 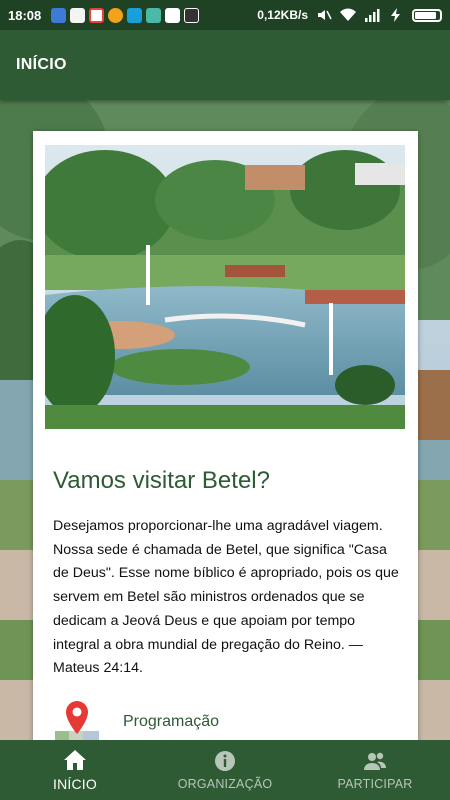 What do you see at coordinates (97, 15) in the screenshot?
I see `google-icon` at bounding box center [97, 15].